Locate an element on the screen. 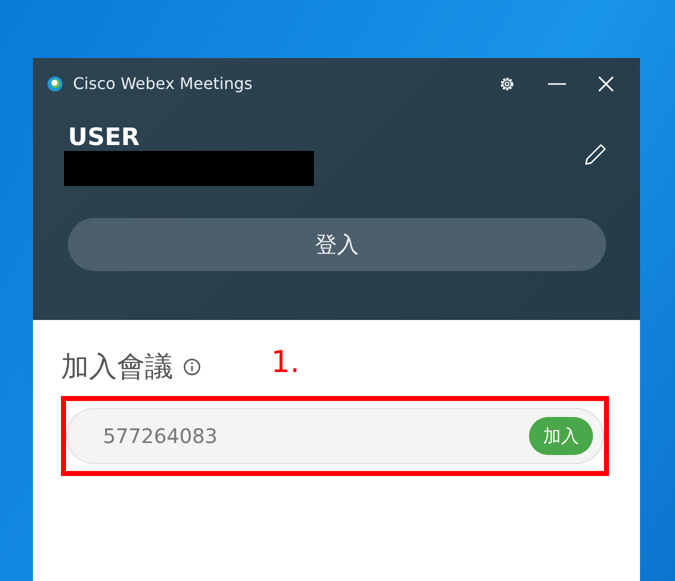 The image size is (675, 581). sign-in-button: 登入 is located at coordinates (337, 244).